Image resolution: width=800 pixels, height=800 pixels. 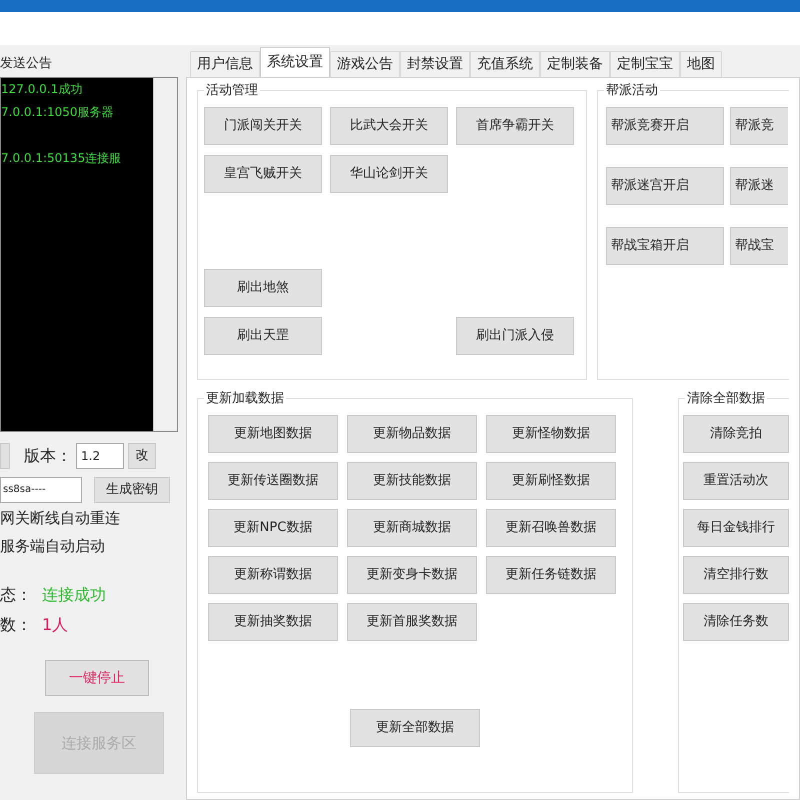 I want to click on panel-title: 发送公告, so click(x=26, y=63).